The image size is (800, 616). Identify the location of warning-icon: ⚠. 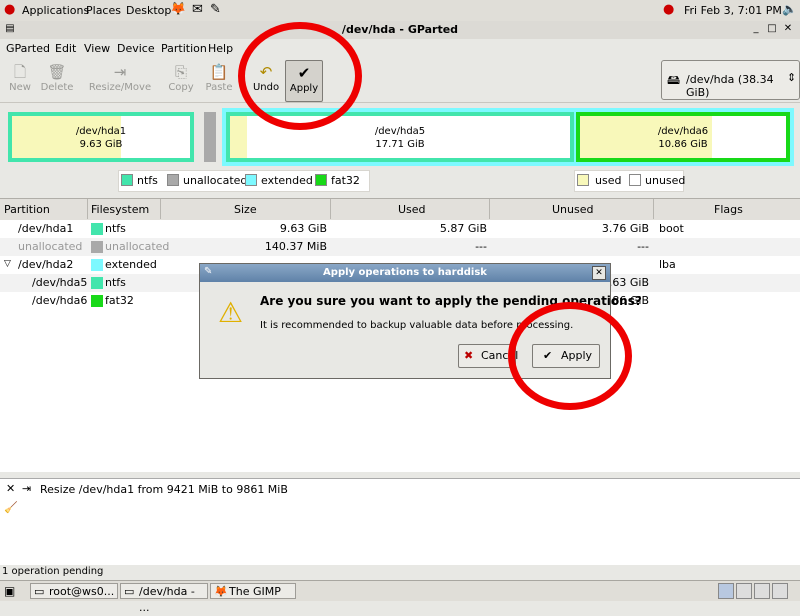
(231, 312).